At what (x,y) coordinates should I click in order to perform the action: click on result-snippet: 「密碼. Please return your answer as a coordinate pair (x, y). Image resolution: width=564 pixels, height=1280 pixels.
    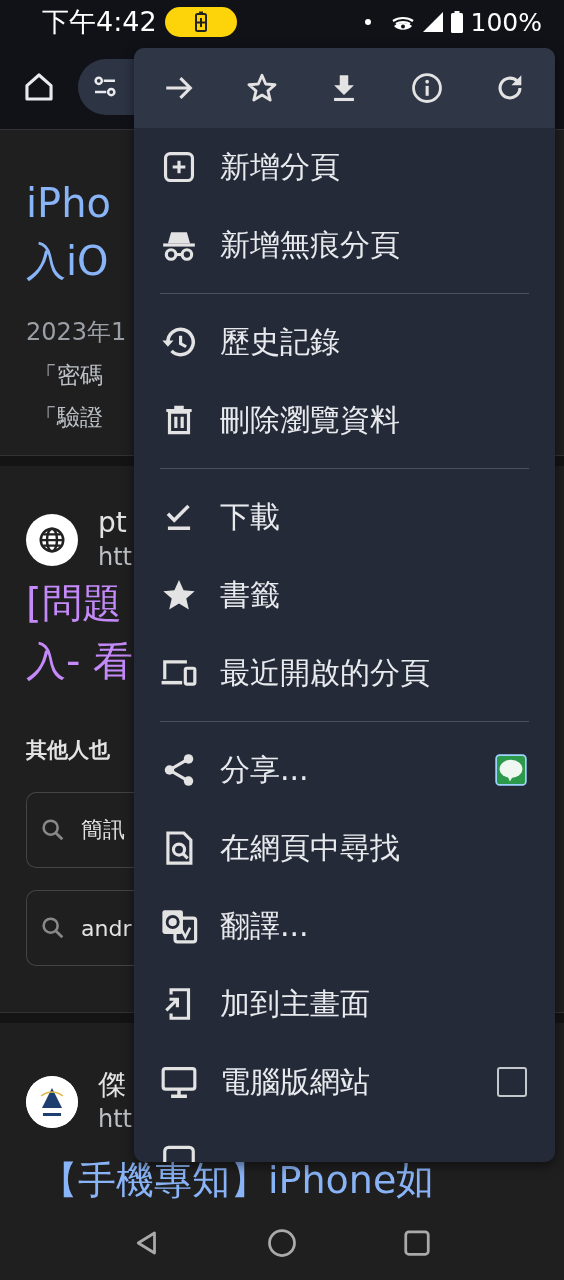
    Looking at the image, I should click on (68, 375).